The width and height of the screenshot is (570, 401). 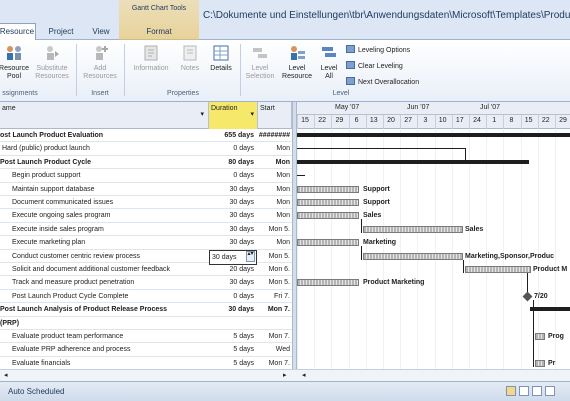 What do you see at coordinates (233, 269) in the screenshot?
I see `task-duration-cell: 20 days` at bounding box center [233, 269].